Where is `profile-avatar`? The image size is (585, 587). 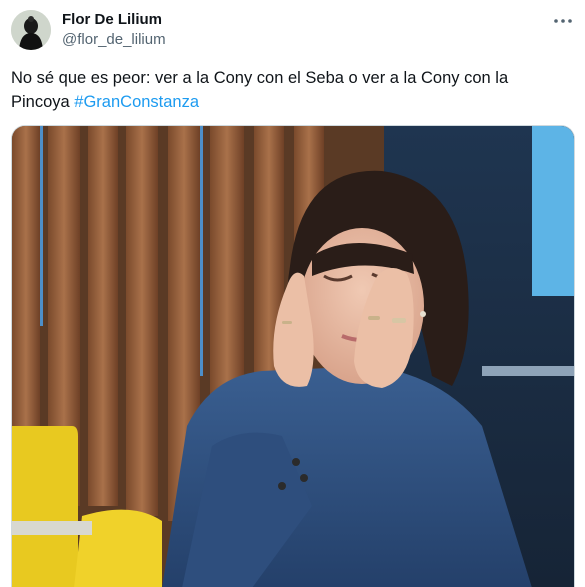 profile-avatar is located at coordinates (31, 30).